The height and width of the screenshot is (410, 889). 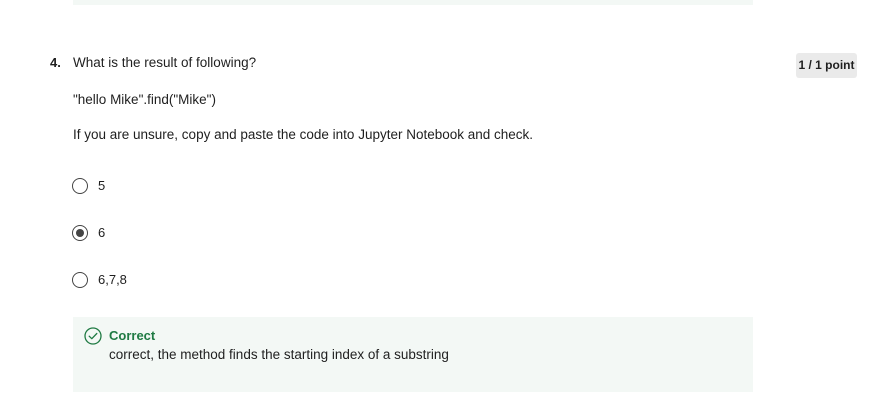 What do you see at coordinates (102, 232) in the screenshot?
I see `option-label: 6` at bounding box center [102, 232].